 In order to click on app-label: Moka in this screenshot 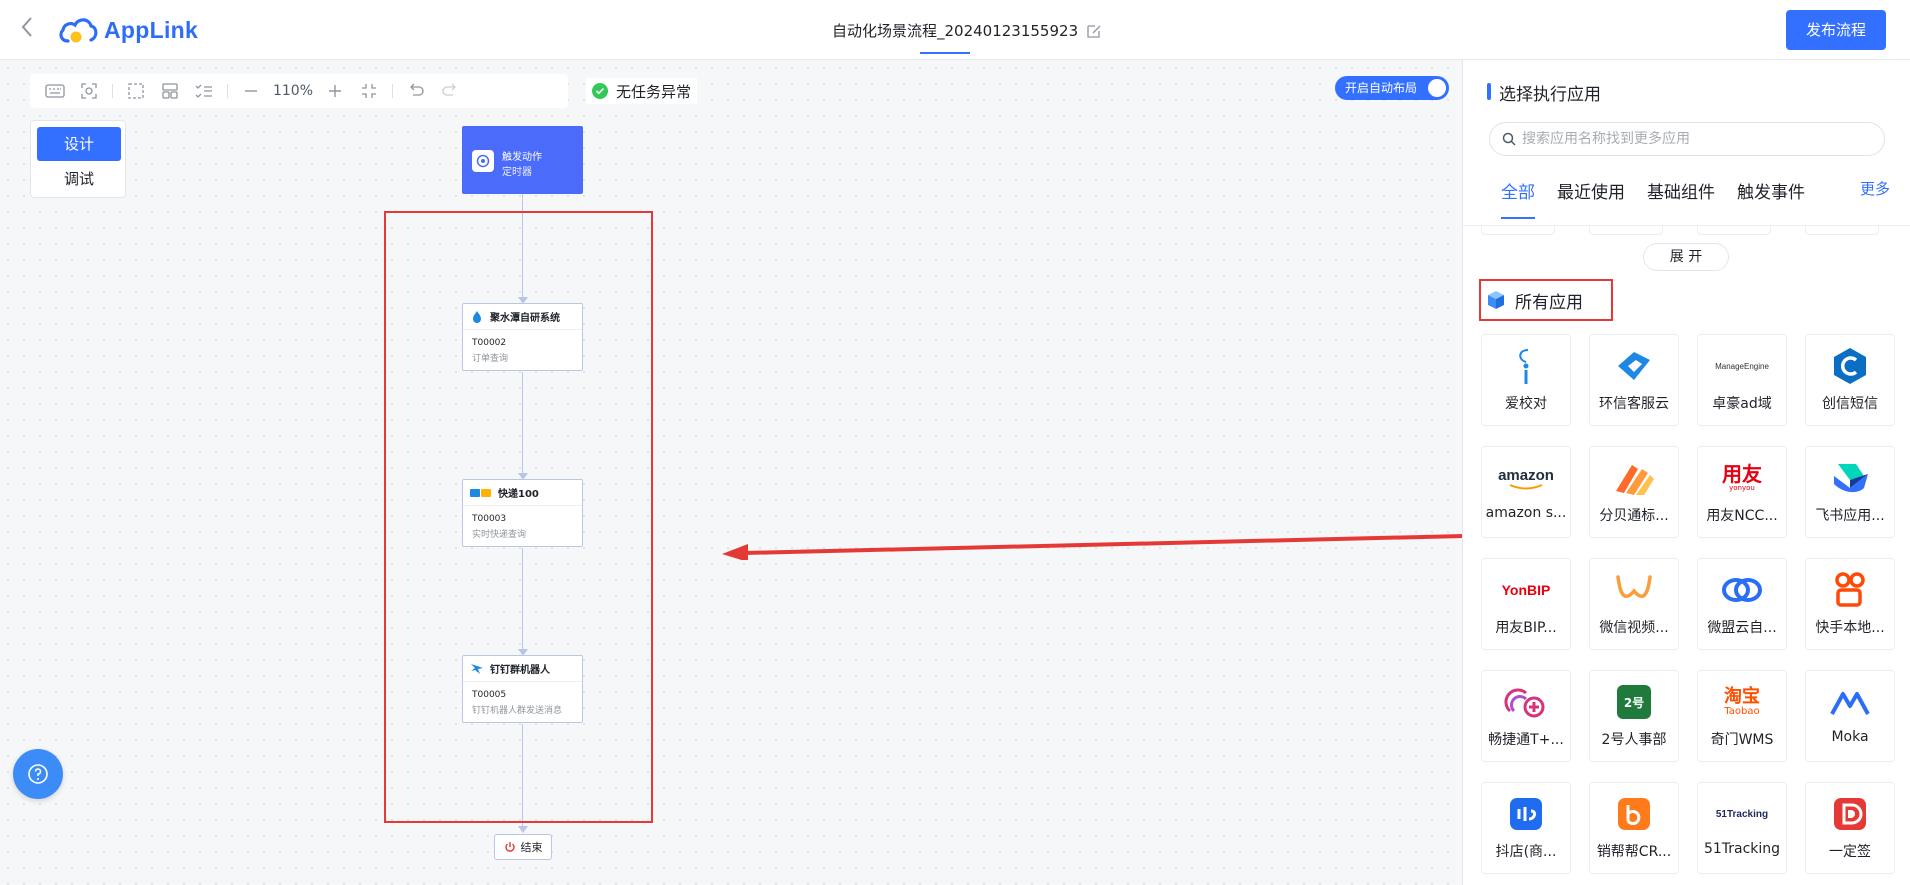, I will do `click(1850, 737)`.